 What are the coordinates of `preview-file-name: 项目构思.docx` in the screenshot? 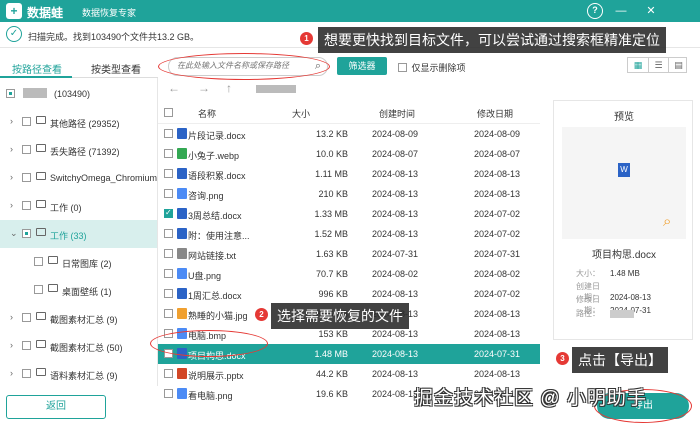 It's located at (624, 255).